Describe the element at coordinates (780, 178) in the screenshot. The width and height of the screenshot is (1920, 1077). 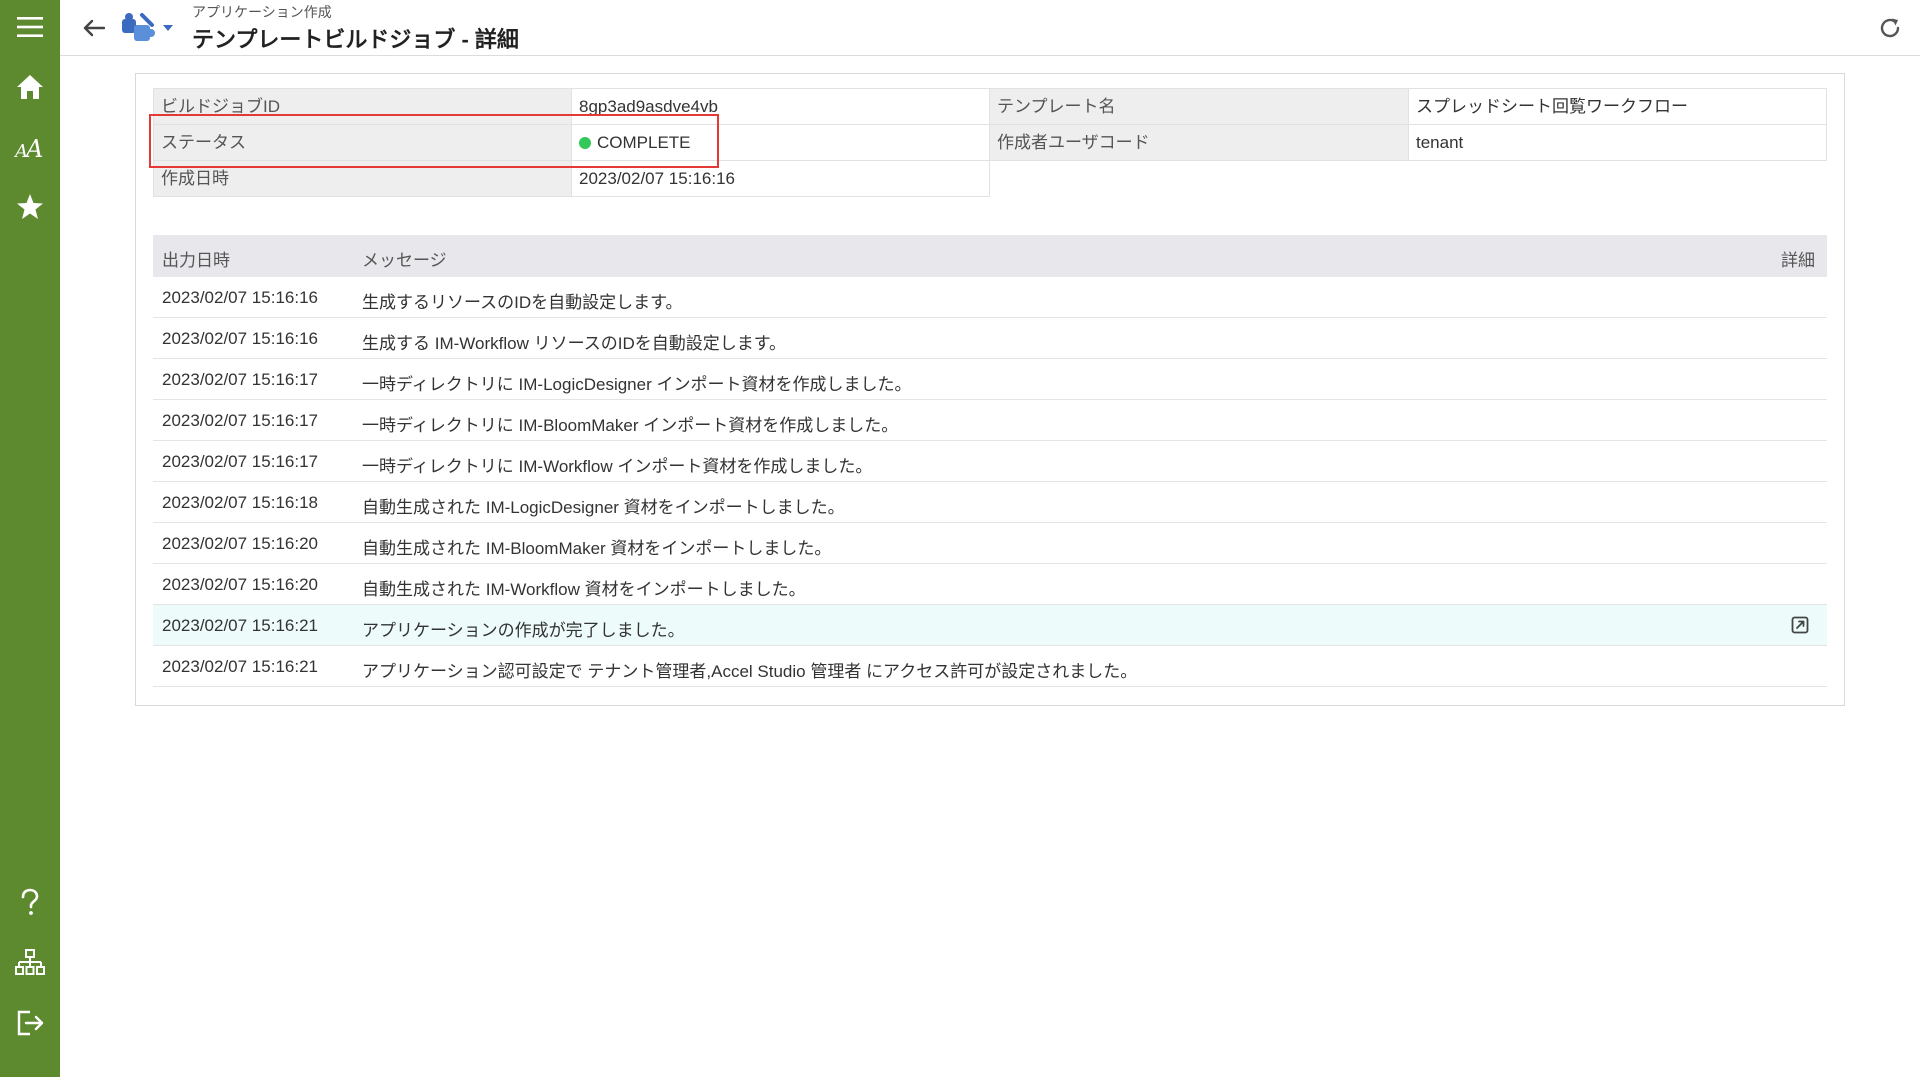
I see `created-at-value: 2023/02/07 15:16:16` at that location.